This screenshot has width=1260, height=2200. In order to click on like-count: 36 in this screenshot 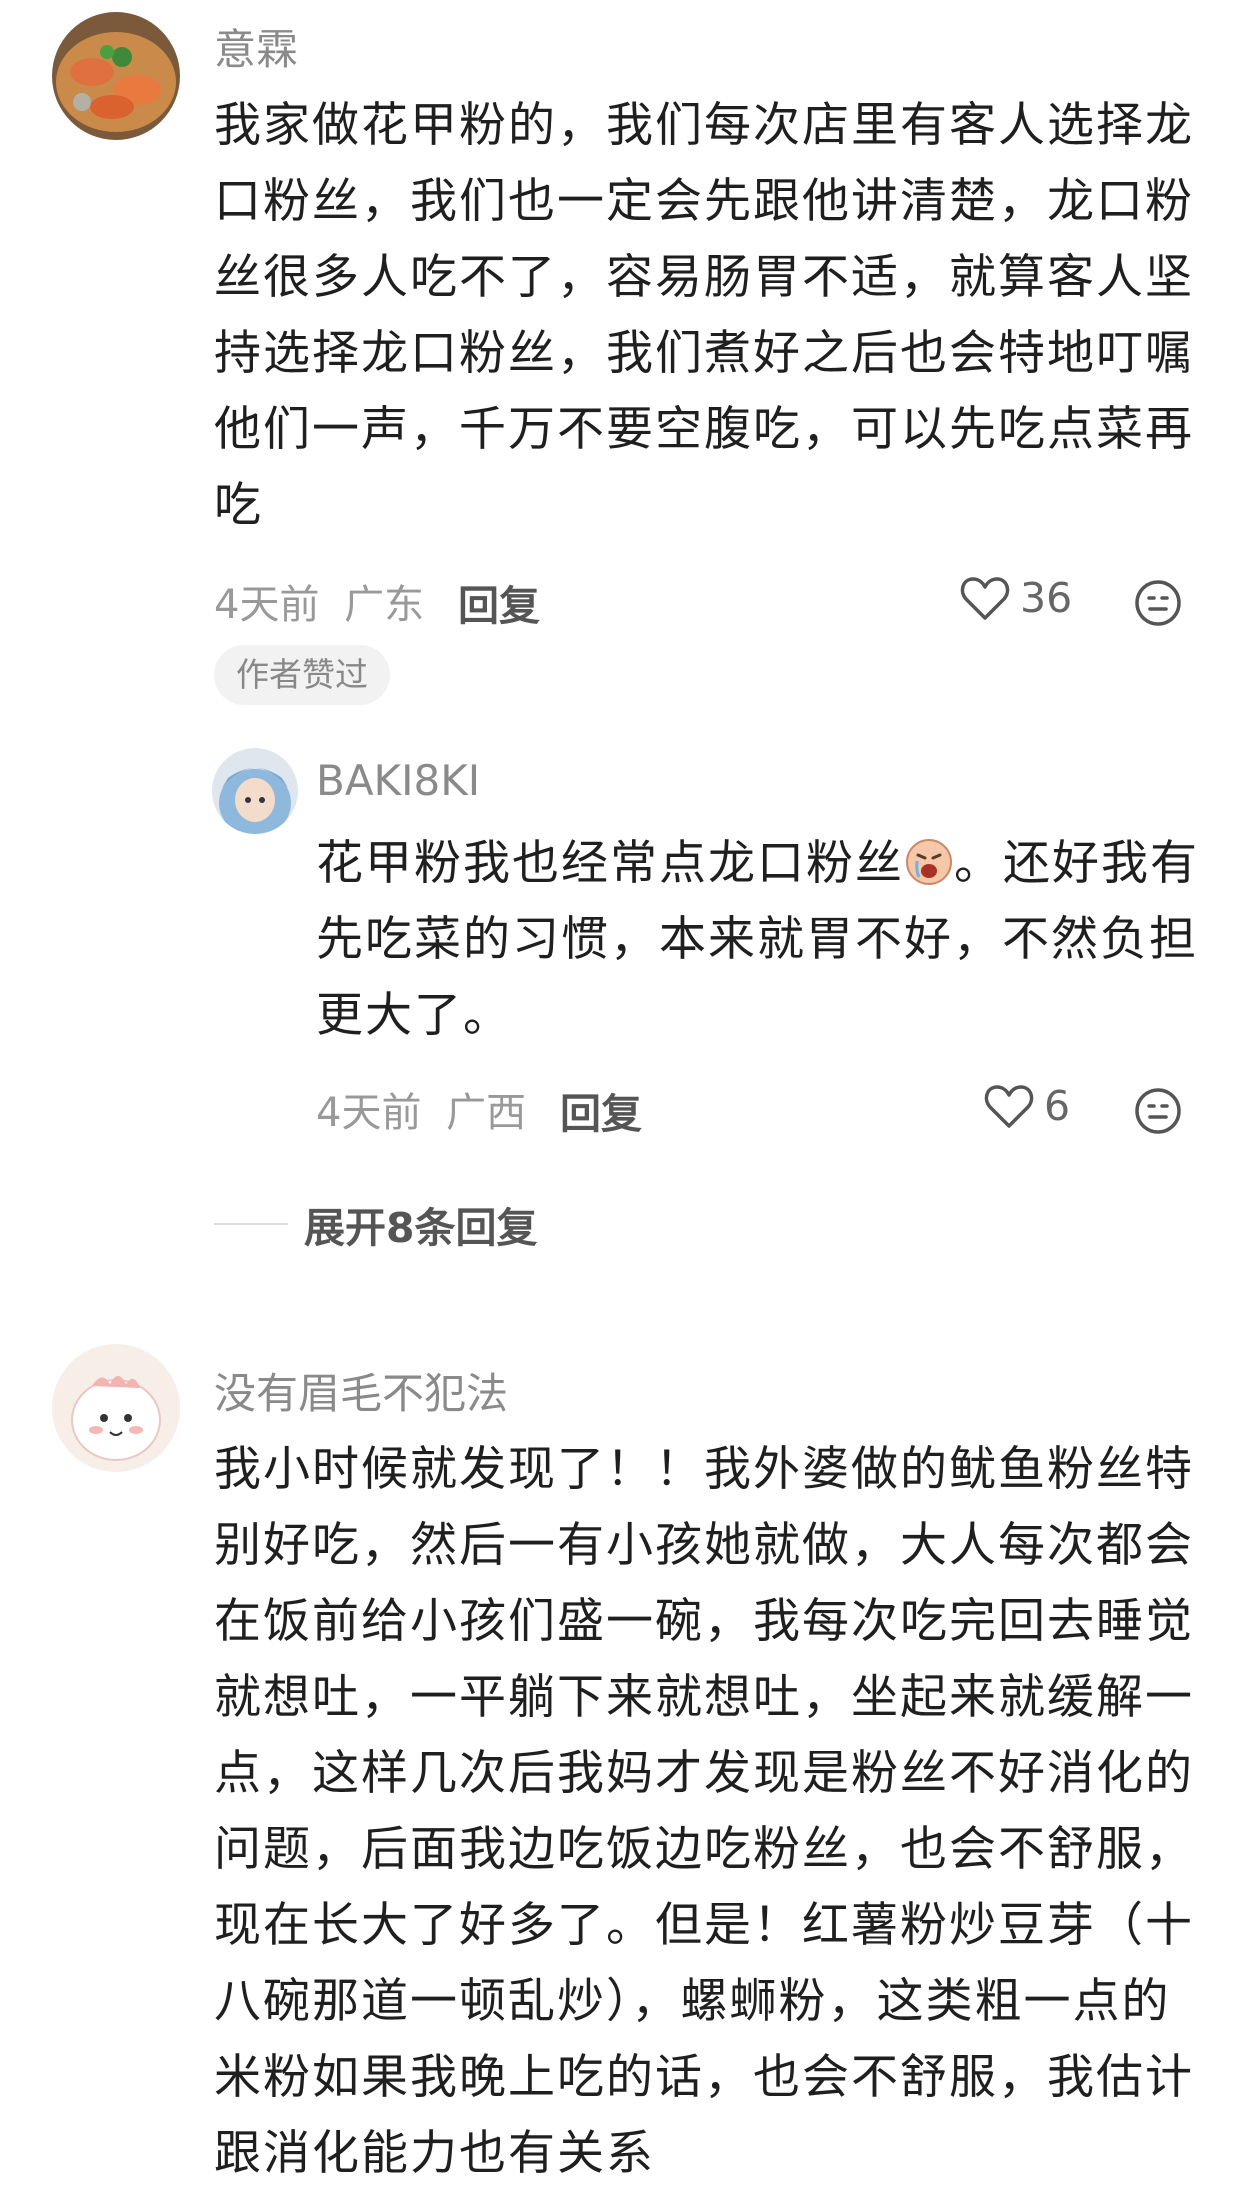, I will do `click(1046, 598)`.